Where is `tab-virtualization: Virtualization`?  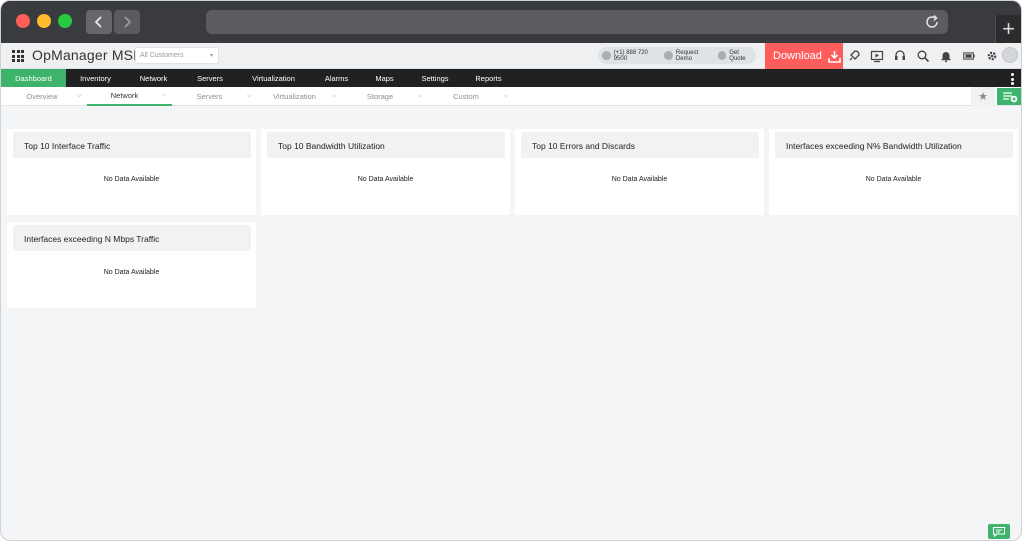
tab-virtualization: Virtualization is located at coordinates (273, 78).